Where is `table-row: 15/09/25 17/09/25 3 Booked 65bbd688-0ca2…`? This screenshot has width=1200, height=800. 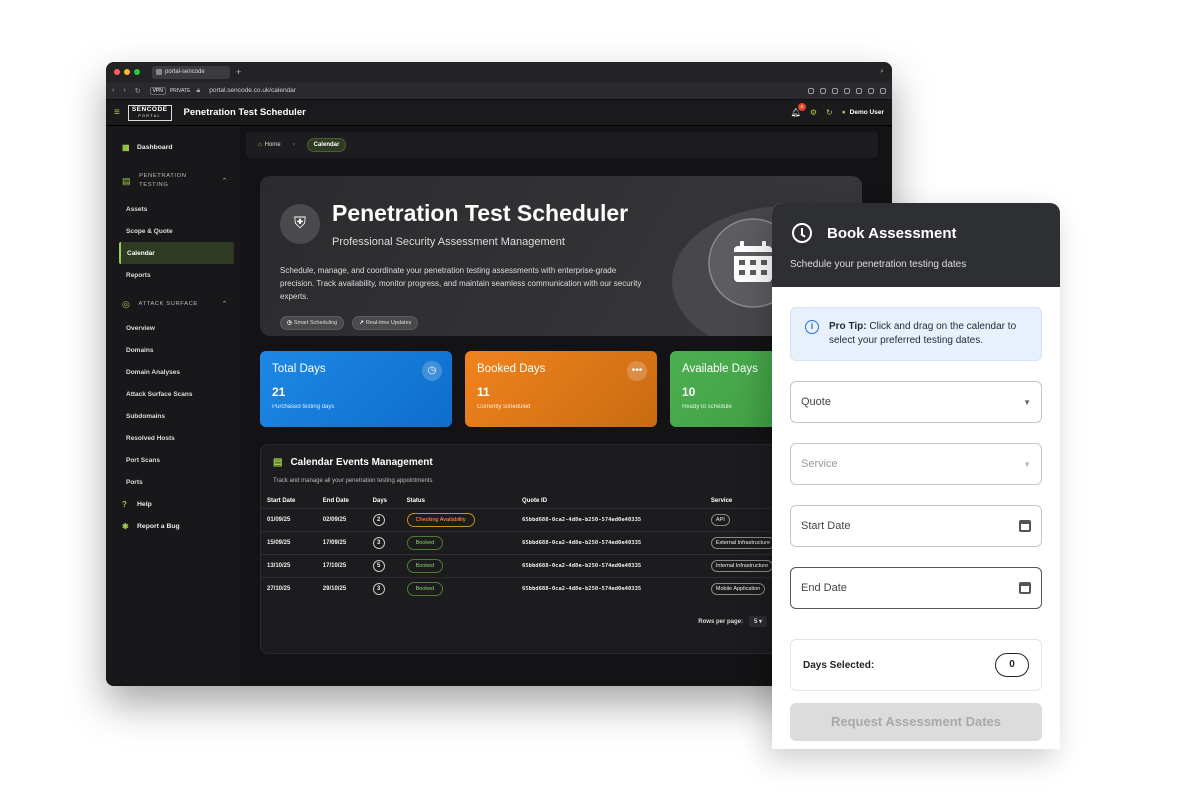 table-row: 15/09/25 17/09/25 3 Booked 65bbd688-0ca2… is located at coordinates (520, 543).